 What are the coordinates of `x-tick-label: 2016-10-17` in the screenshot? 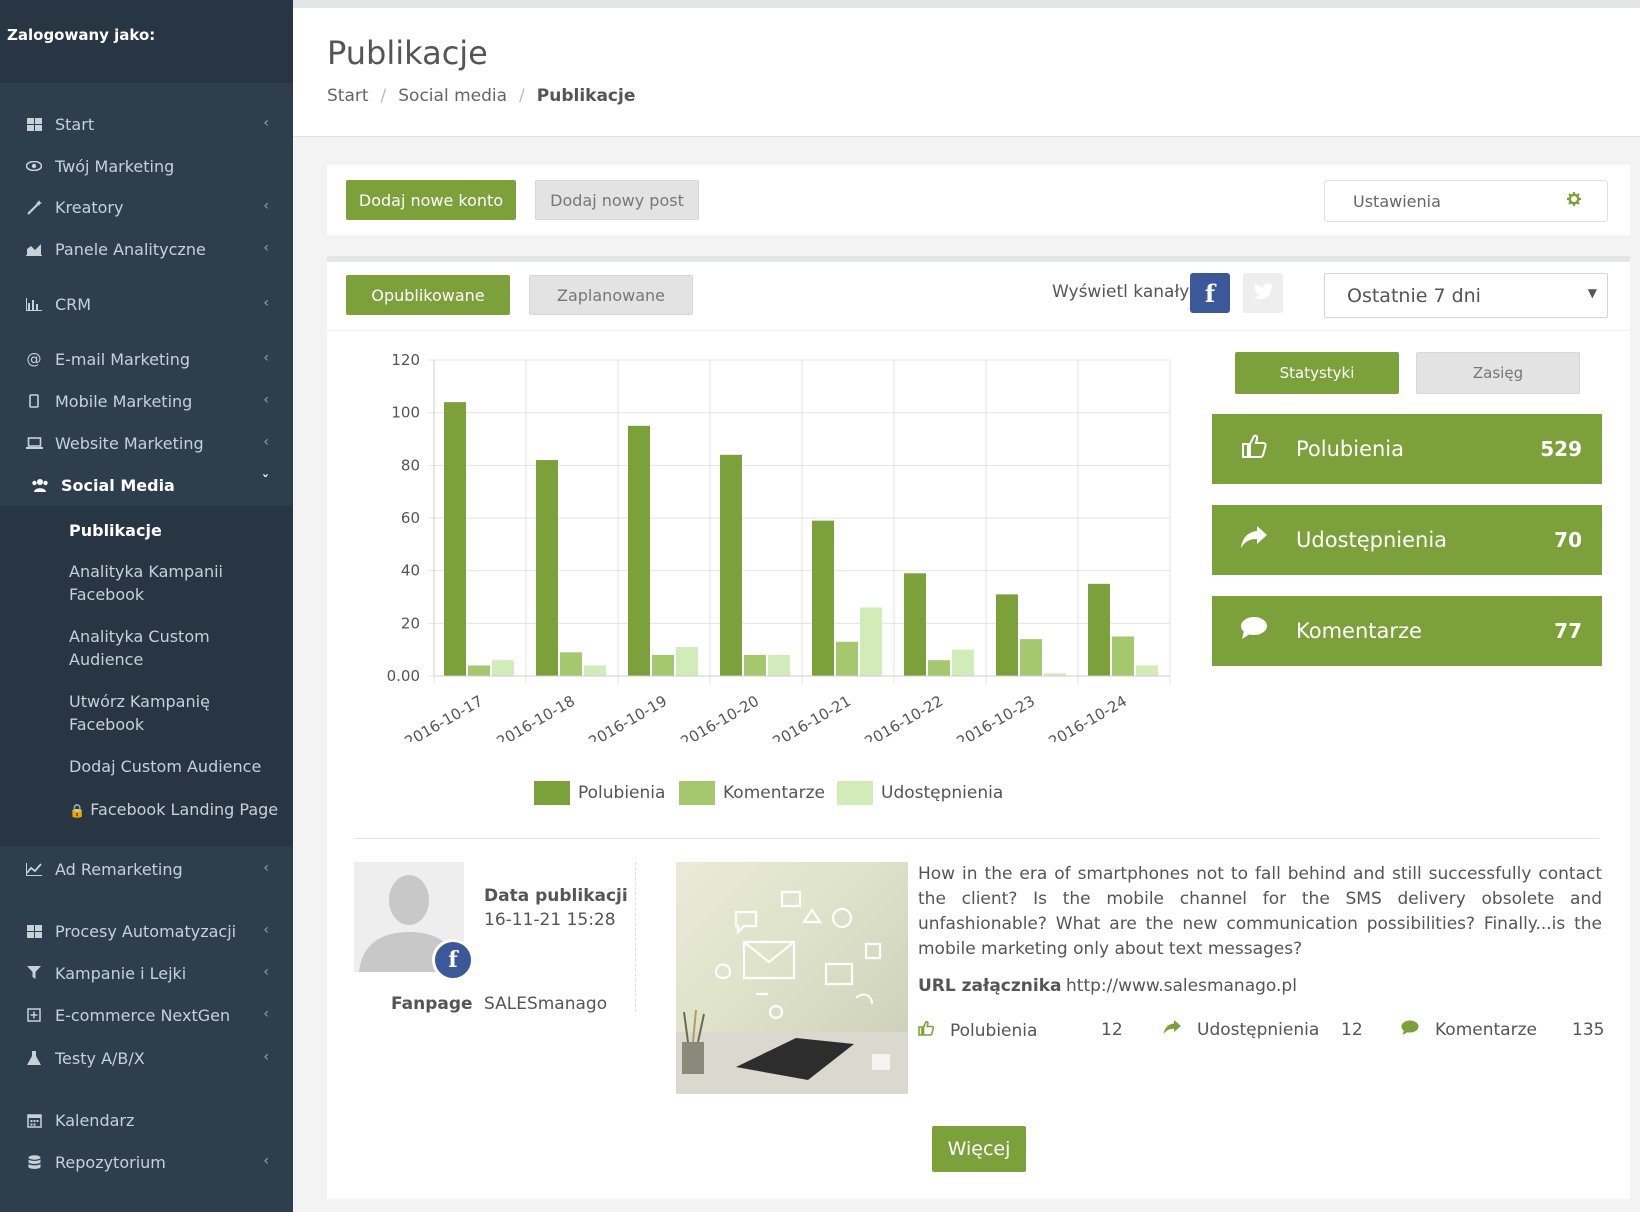 It's located at (443, 717).